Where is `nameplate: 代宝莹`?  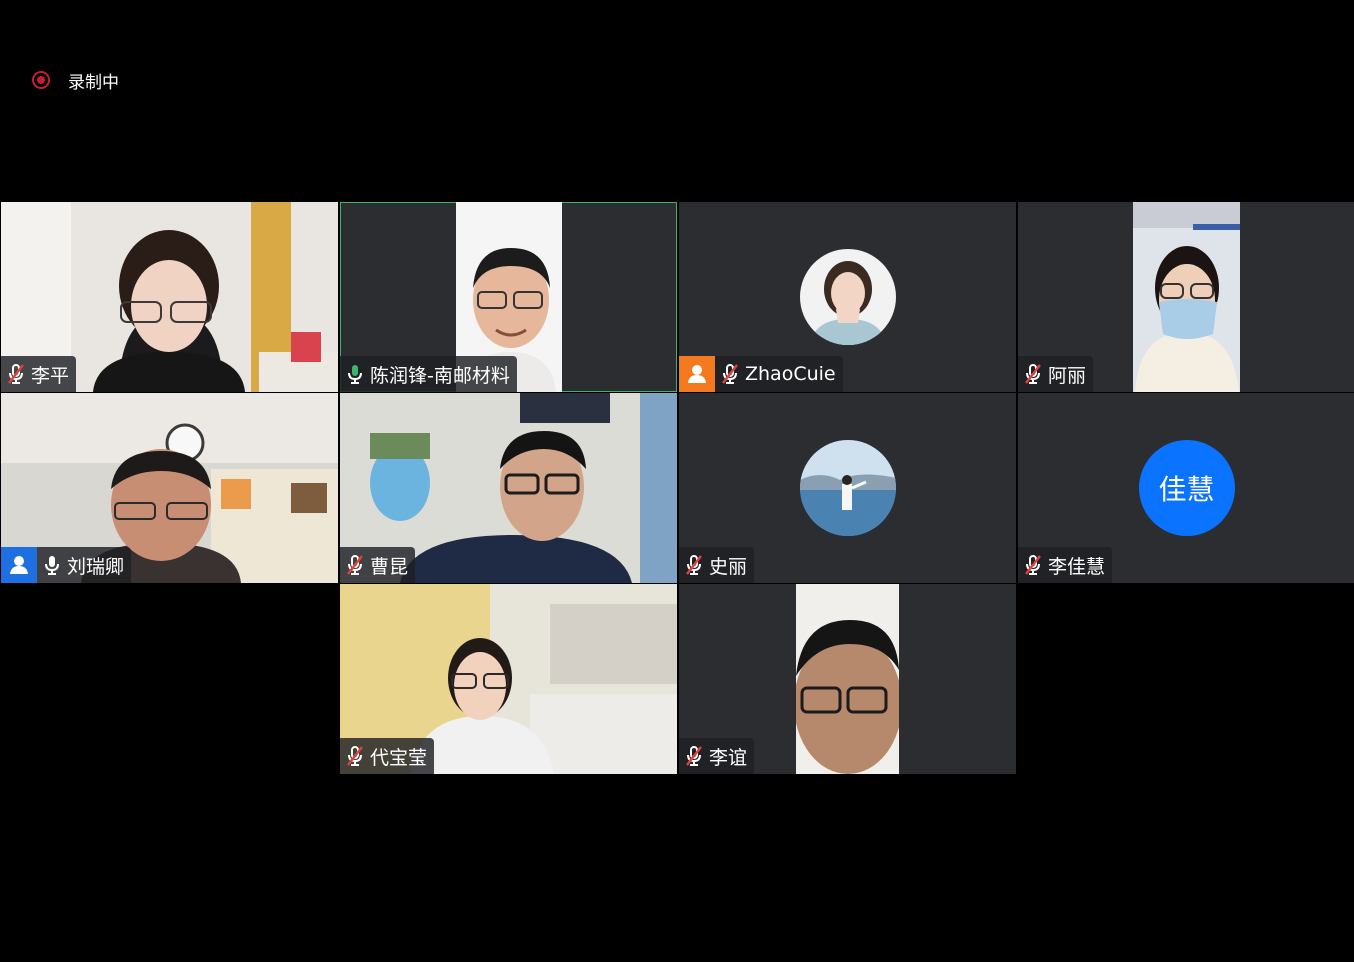
nameplate: 代宝莹 is located at coordinates (387, 756).